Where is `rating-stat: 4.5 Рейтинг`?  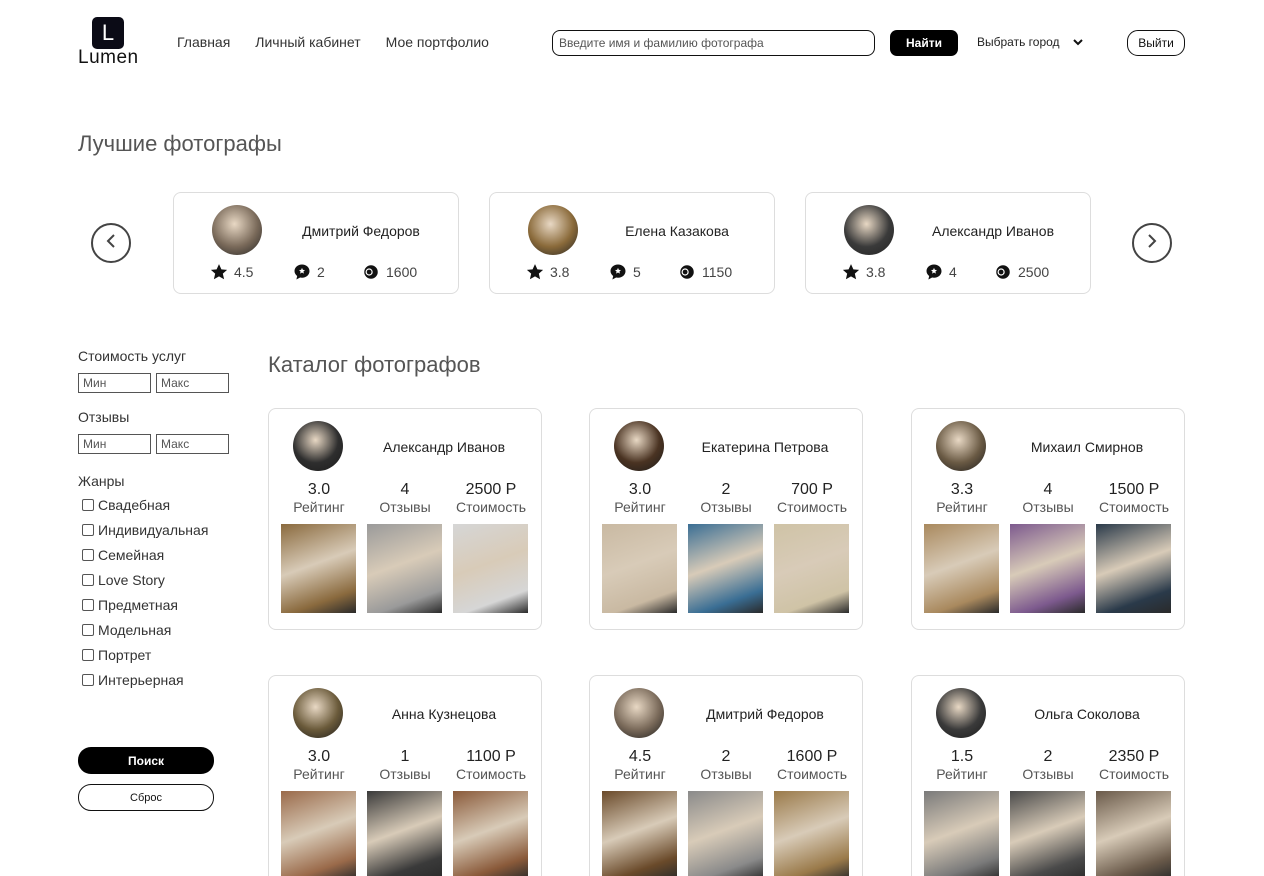 rating-stat: 4.5 Рейтинг is located at coordinates (640, 765).